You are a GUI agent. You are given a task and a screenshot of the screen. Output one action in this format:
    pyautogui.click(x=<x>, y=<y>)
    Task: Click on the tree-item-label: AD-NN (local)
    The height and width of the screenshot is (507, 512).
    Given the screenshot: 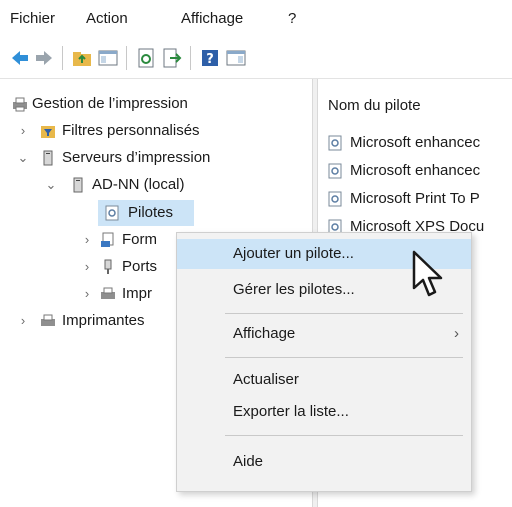 What is the action you would take?
    pyautogui.click(x=138, y=184)
    